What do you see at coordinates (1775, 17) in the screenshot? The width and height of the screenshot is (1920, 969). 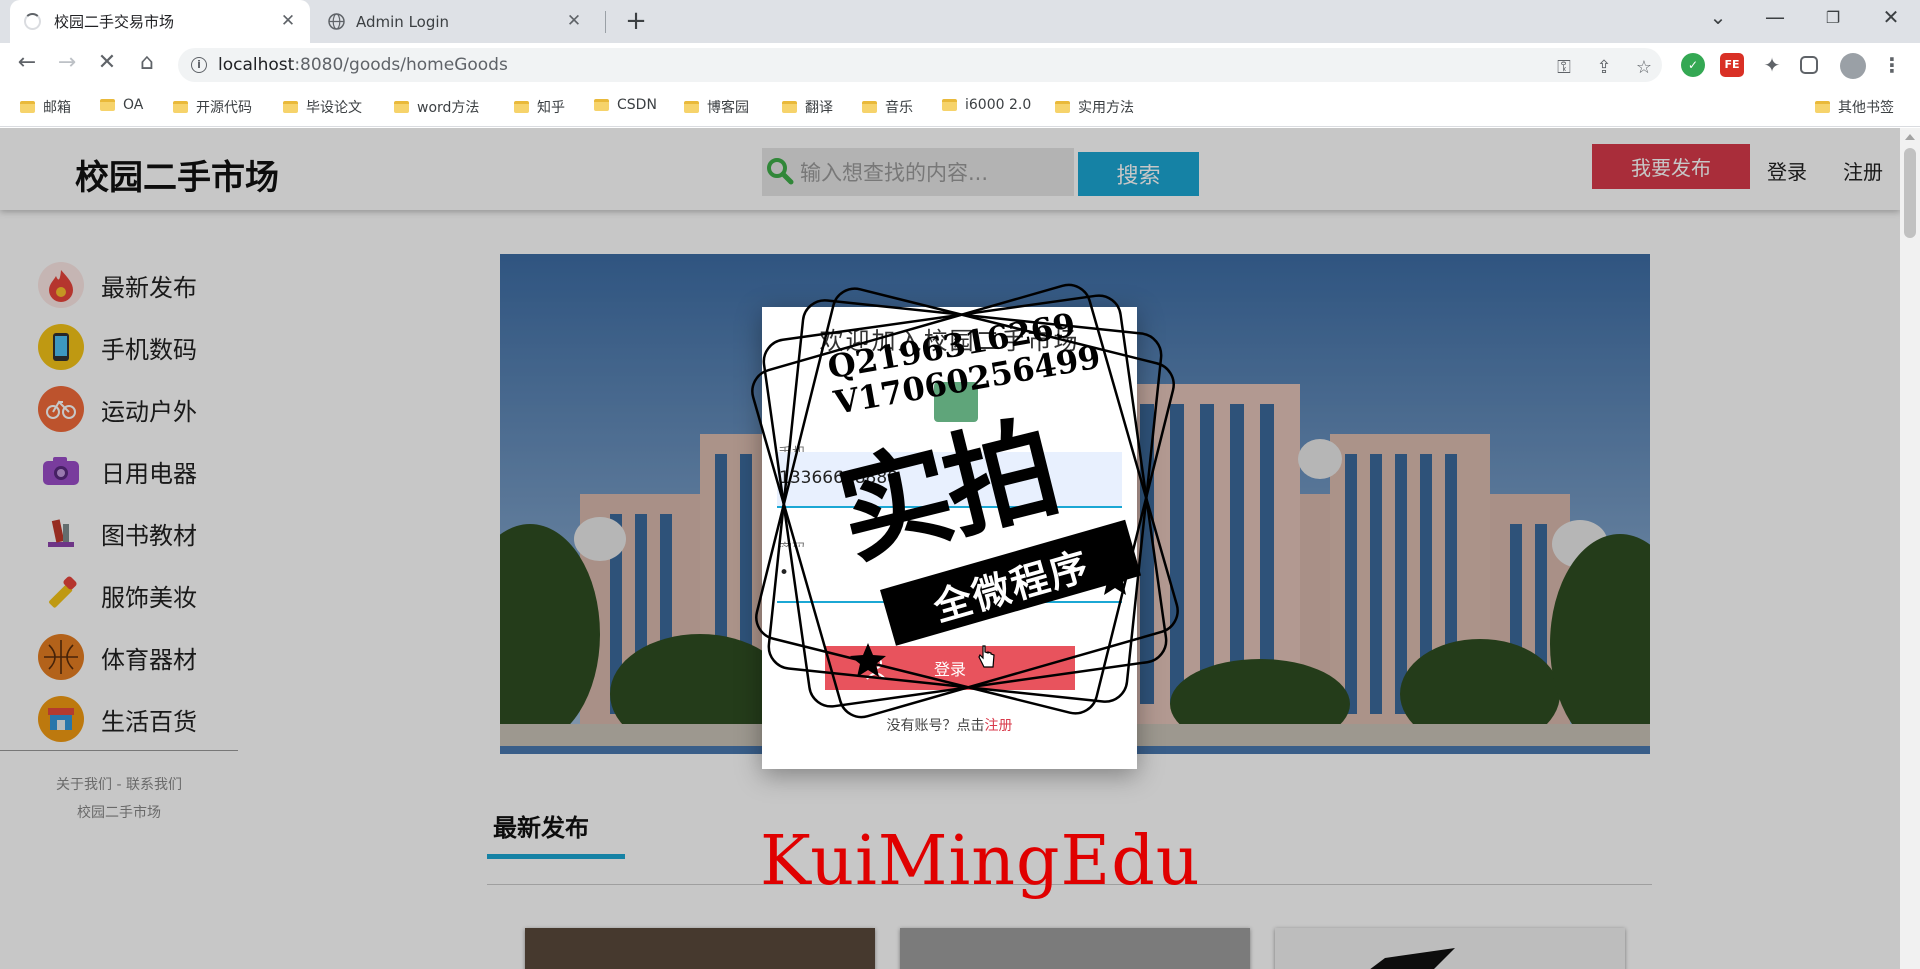 I see `minimize-icon: —` at bounding box center [1775, 17].